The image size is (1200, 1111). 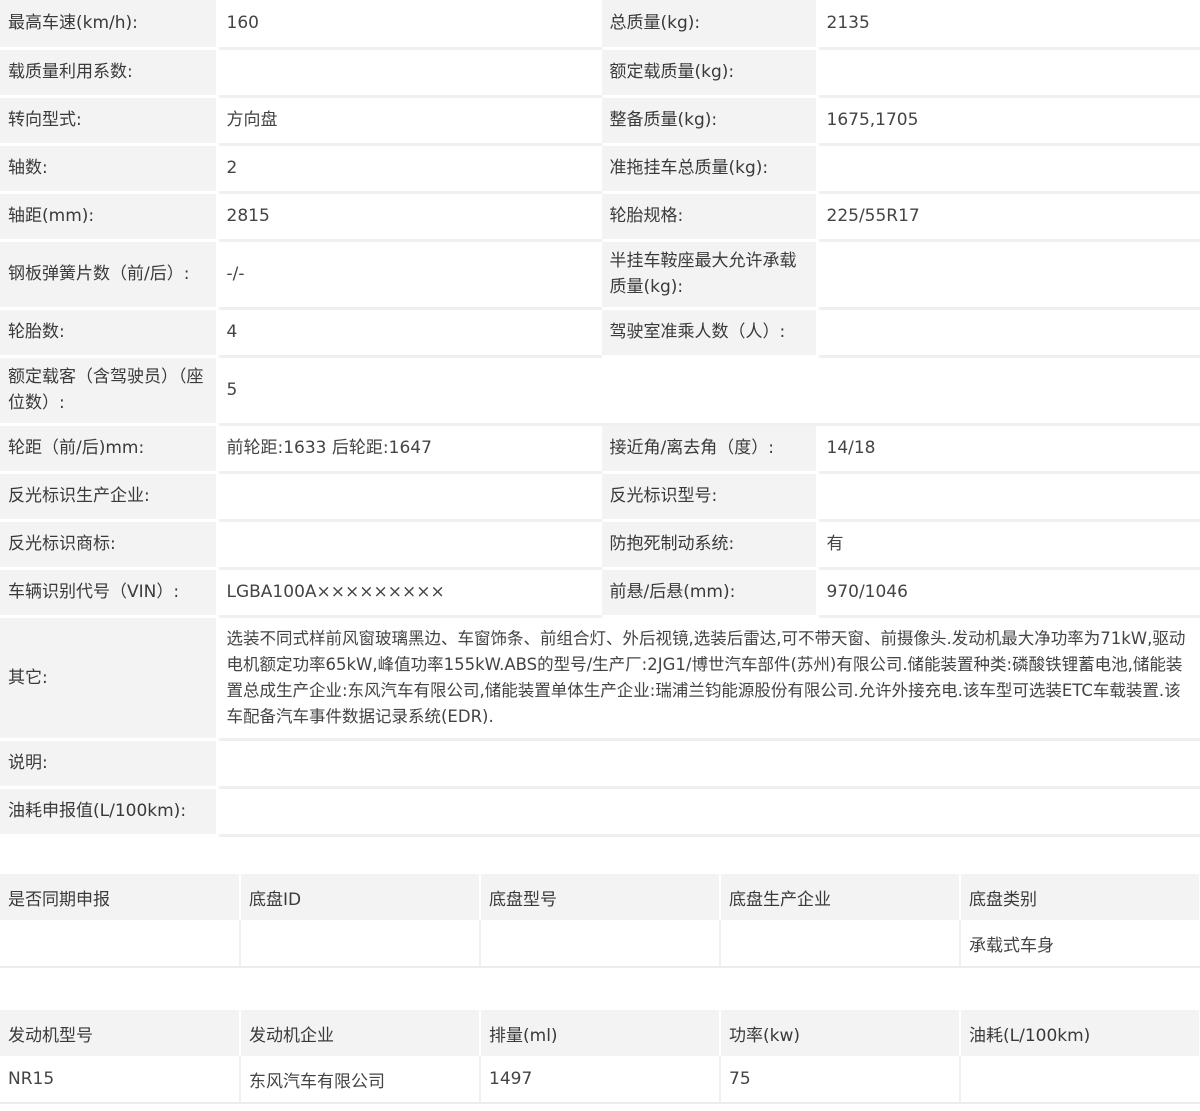 I want to click on reflector-brand-label: 反光标识商标:, so click(x=109, y=545).